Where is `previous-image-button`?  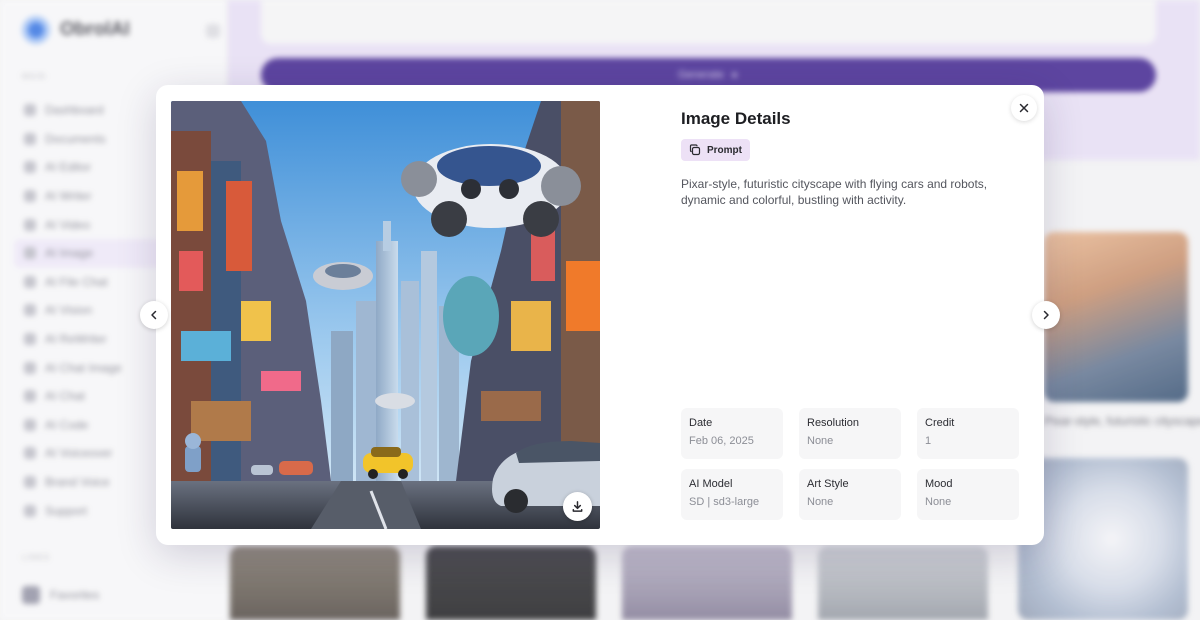 previous-image-button is located at coordinates (154, 315).